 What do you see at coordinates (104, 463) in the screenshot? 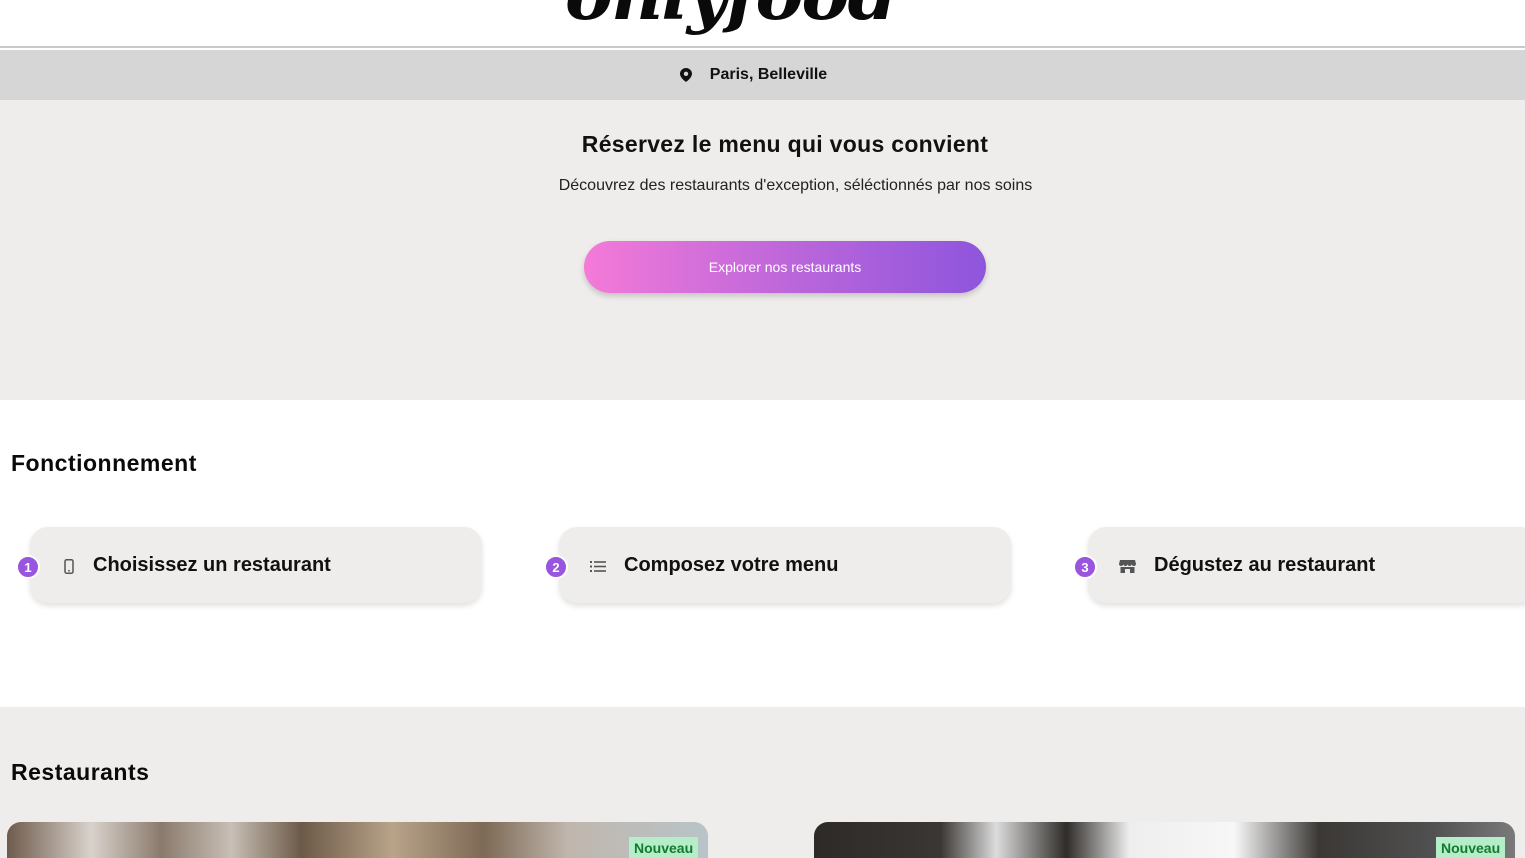
I see `how-it-works-title: Fonctionnement` at bounding box center [104, 463].